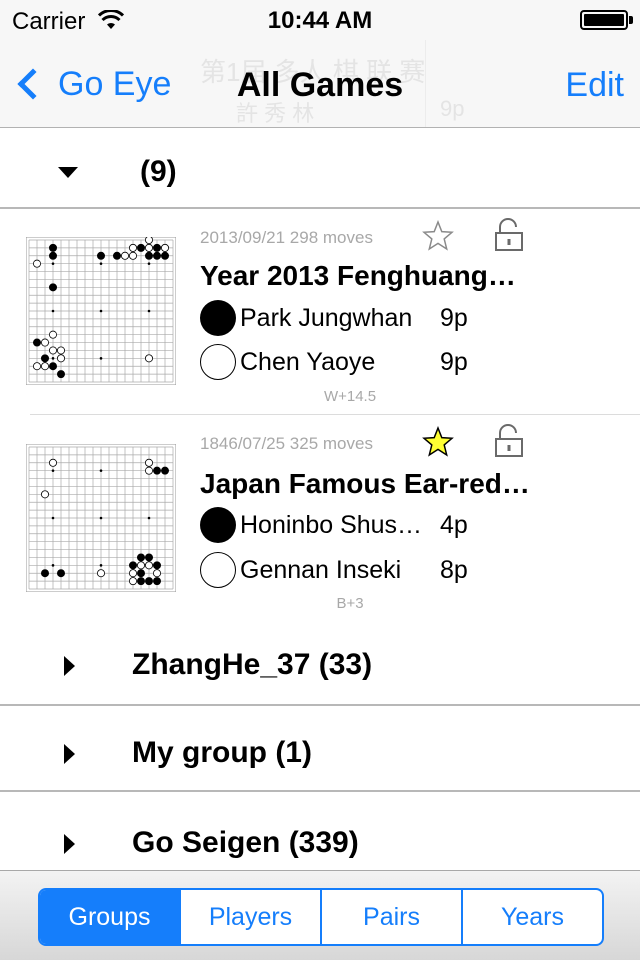  Describe the element at coordinates (158, 171) in the screenshot. I see `group-label: (9)` at that location.